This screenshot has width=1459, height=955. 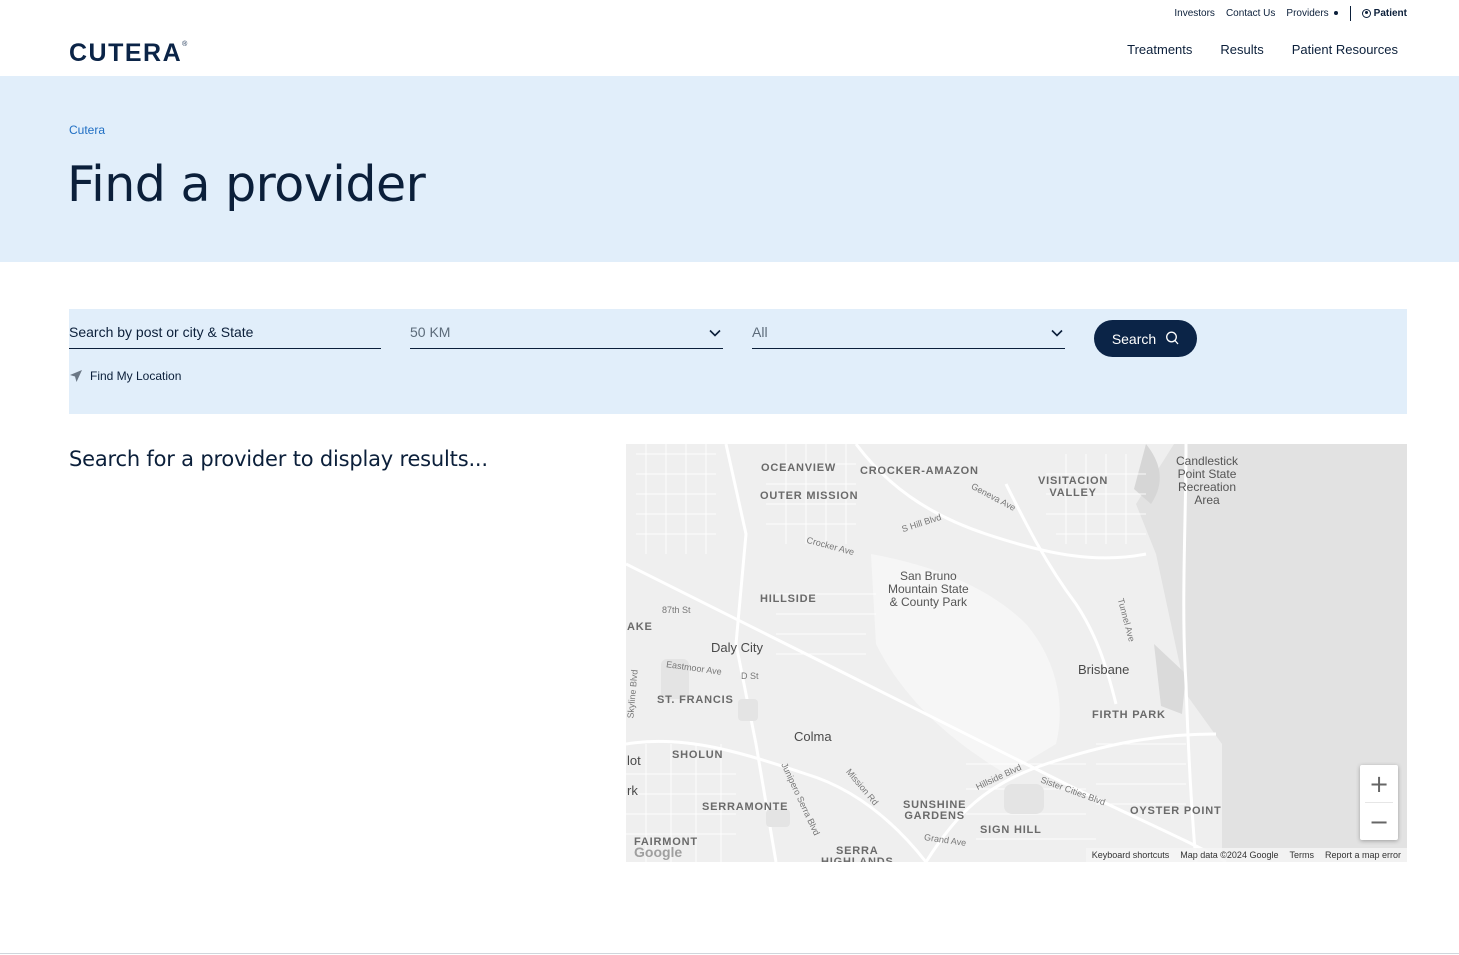 I want to click on logo-text: CUTERA, so click(x=126, y=53).